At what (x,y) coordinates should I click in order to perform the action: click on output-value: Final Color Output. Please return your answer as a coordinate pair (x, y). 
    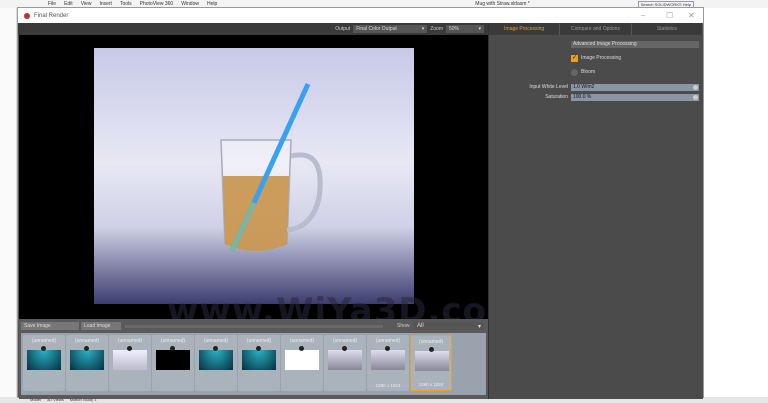
    Looking at the image, I should click on (376, 29).